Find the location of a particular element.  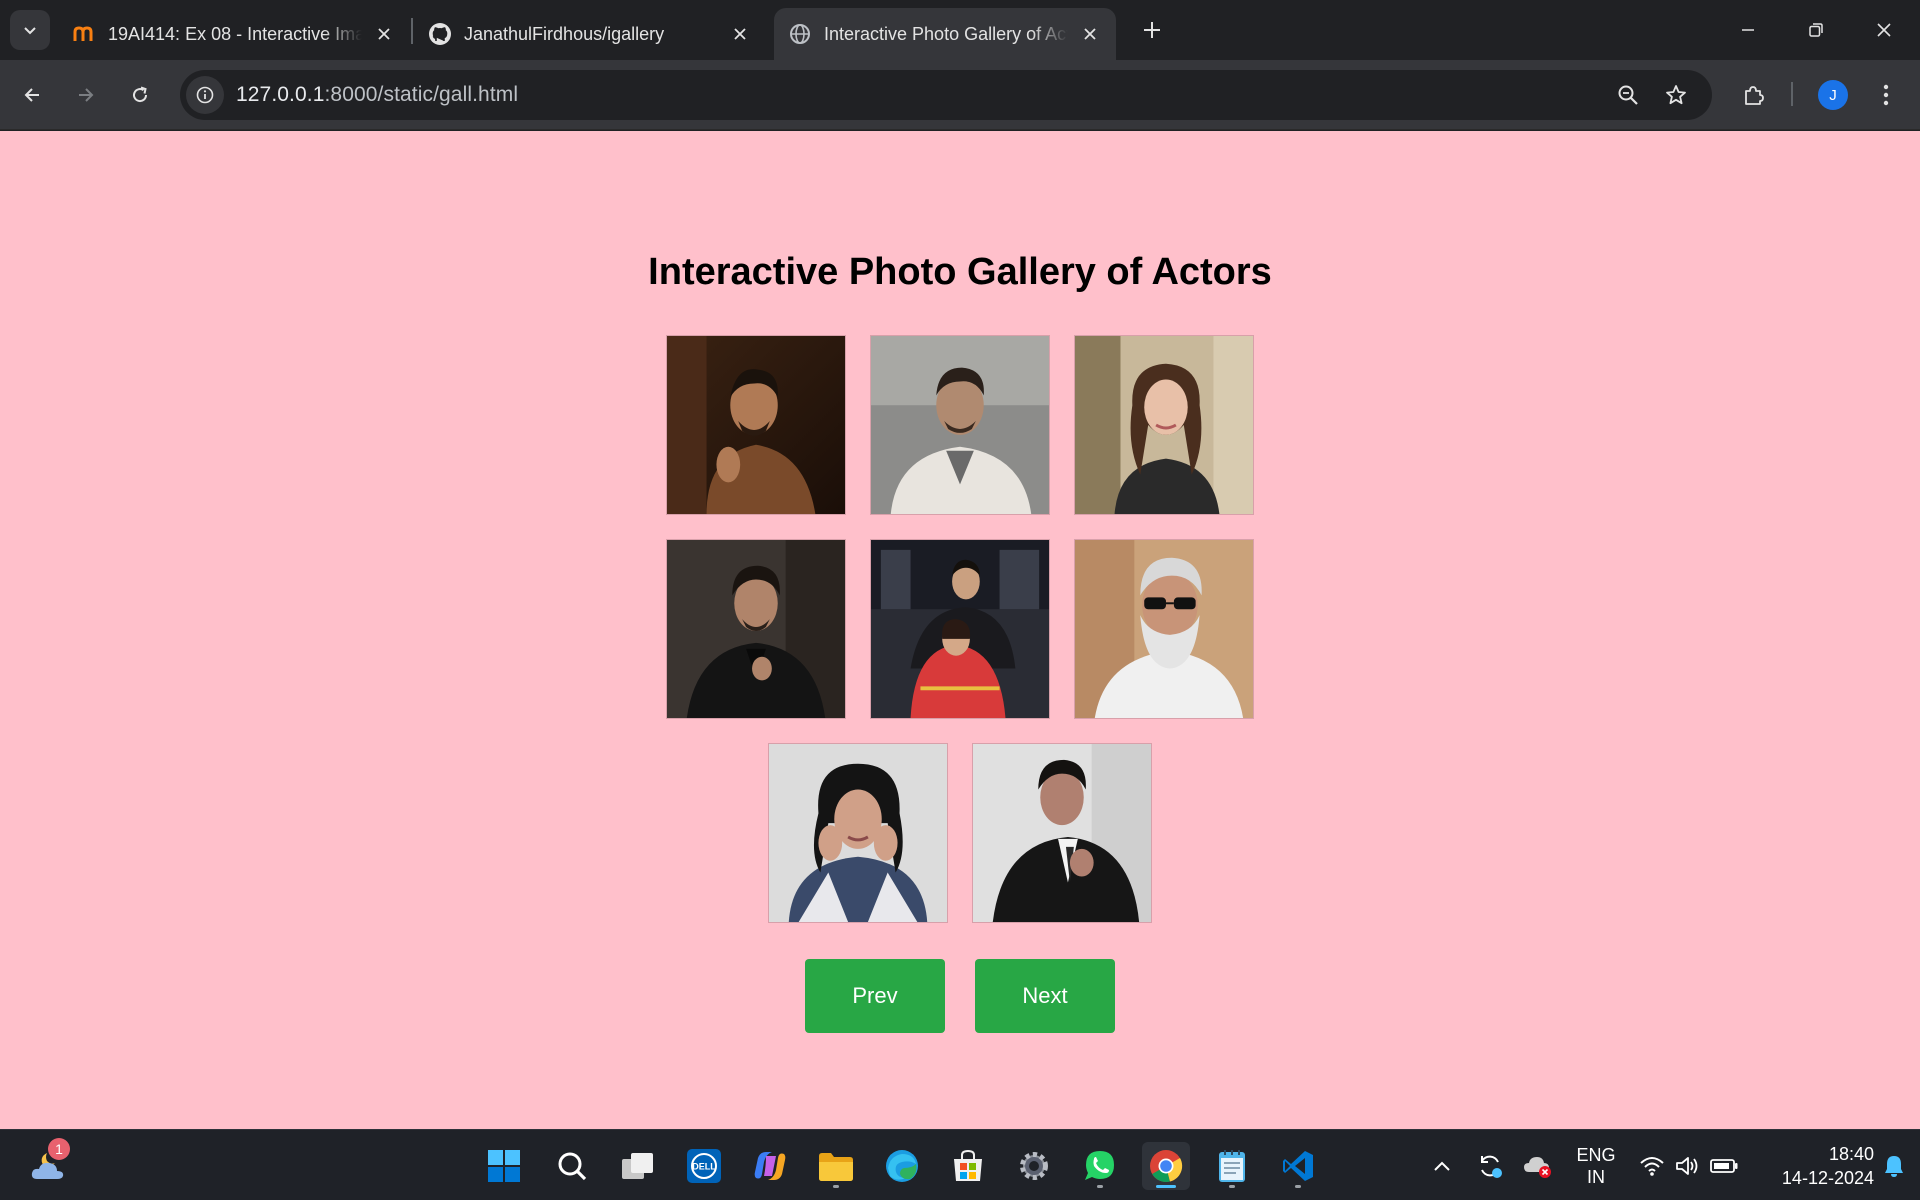

plus-icon is located at coordinates (1152, 30).